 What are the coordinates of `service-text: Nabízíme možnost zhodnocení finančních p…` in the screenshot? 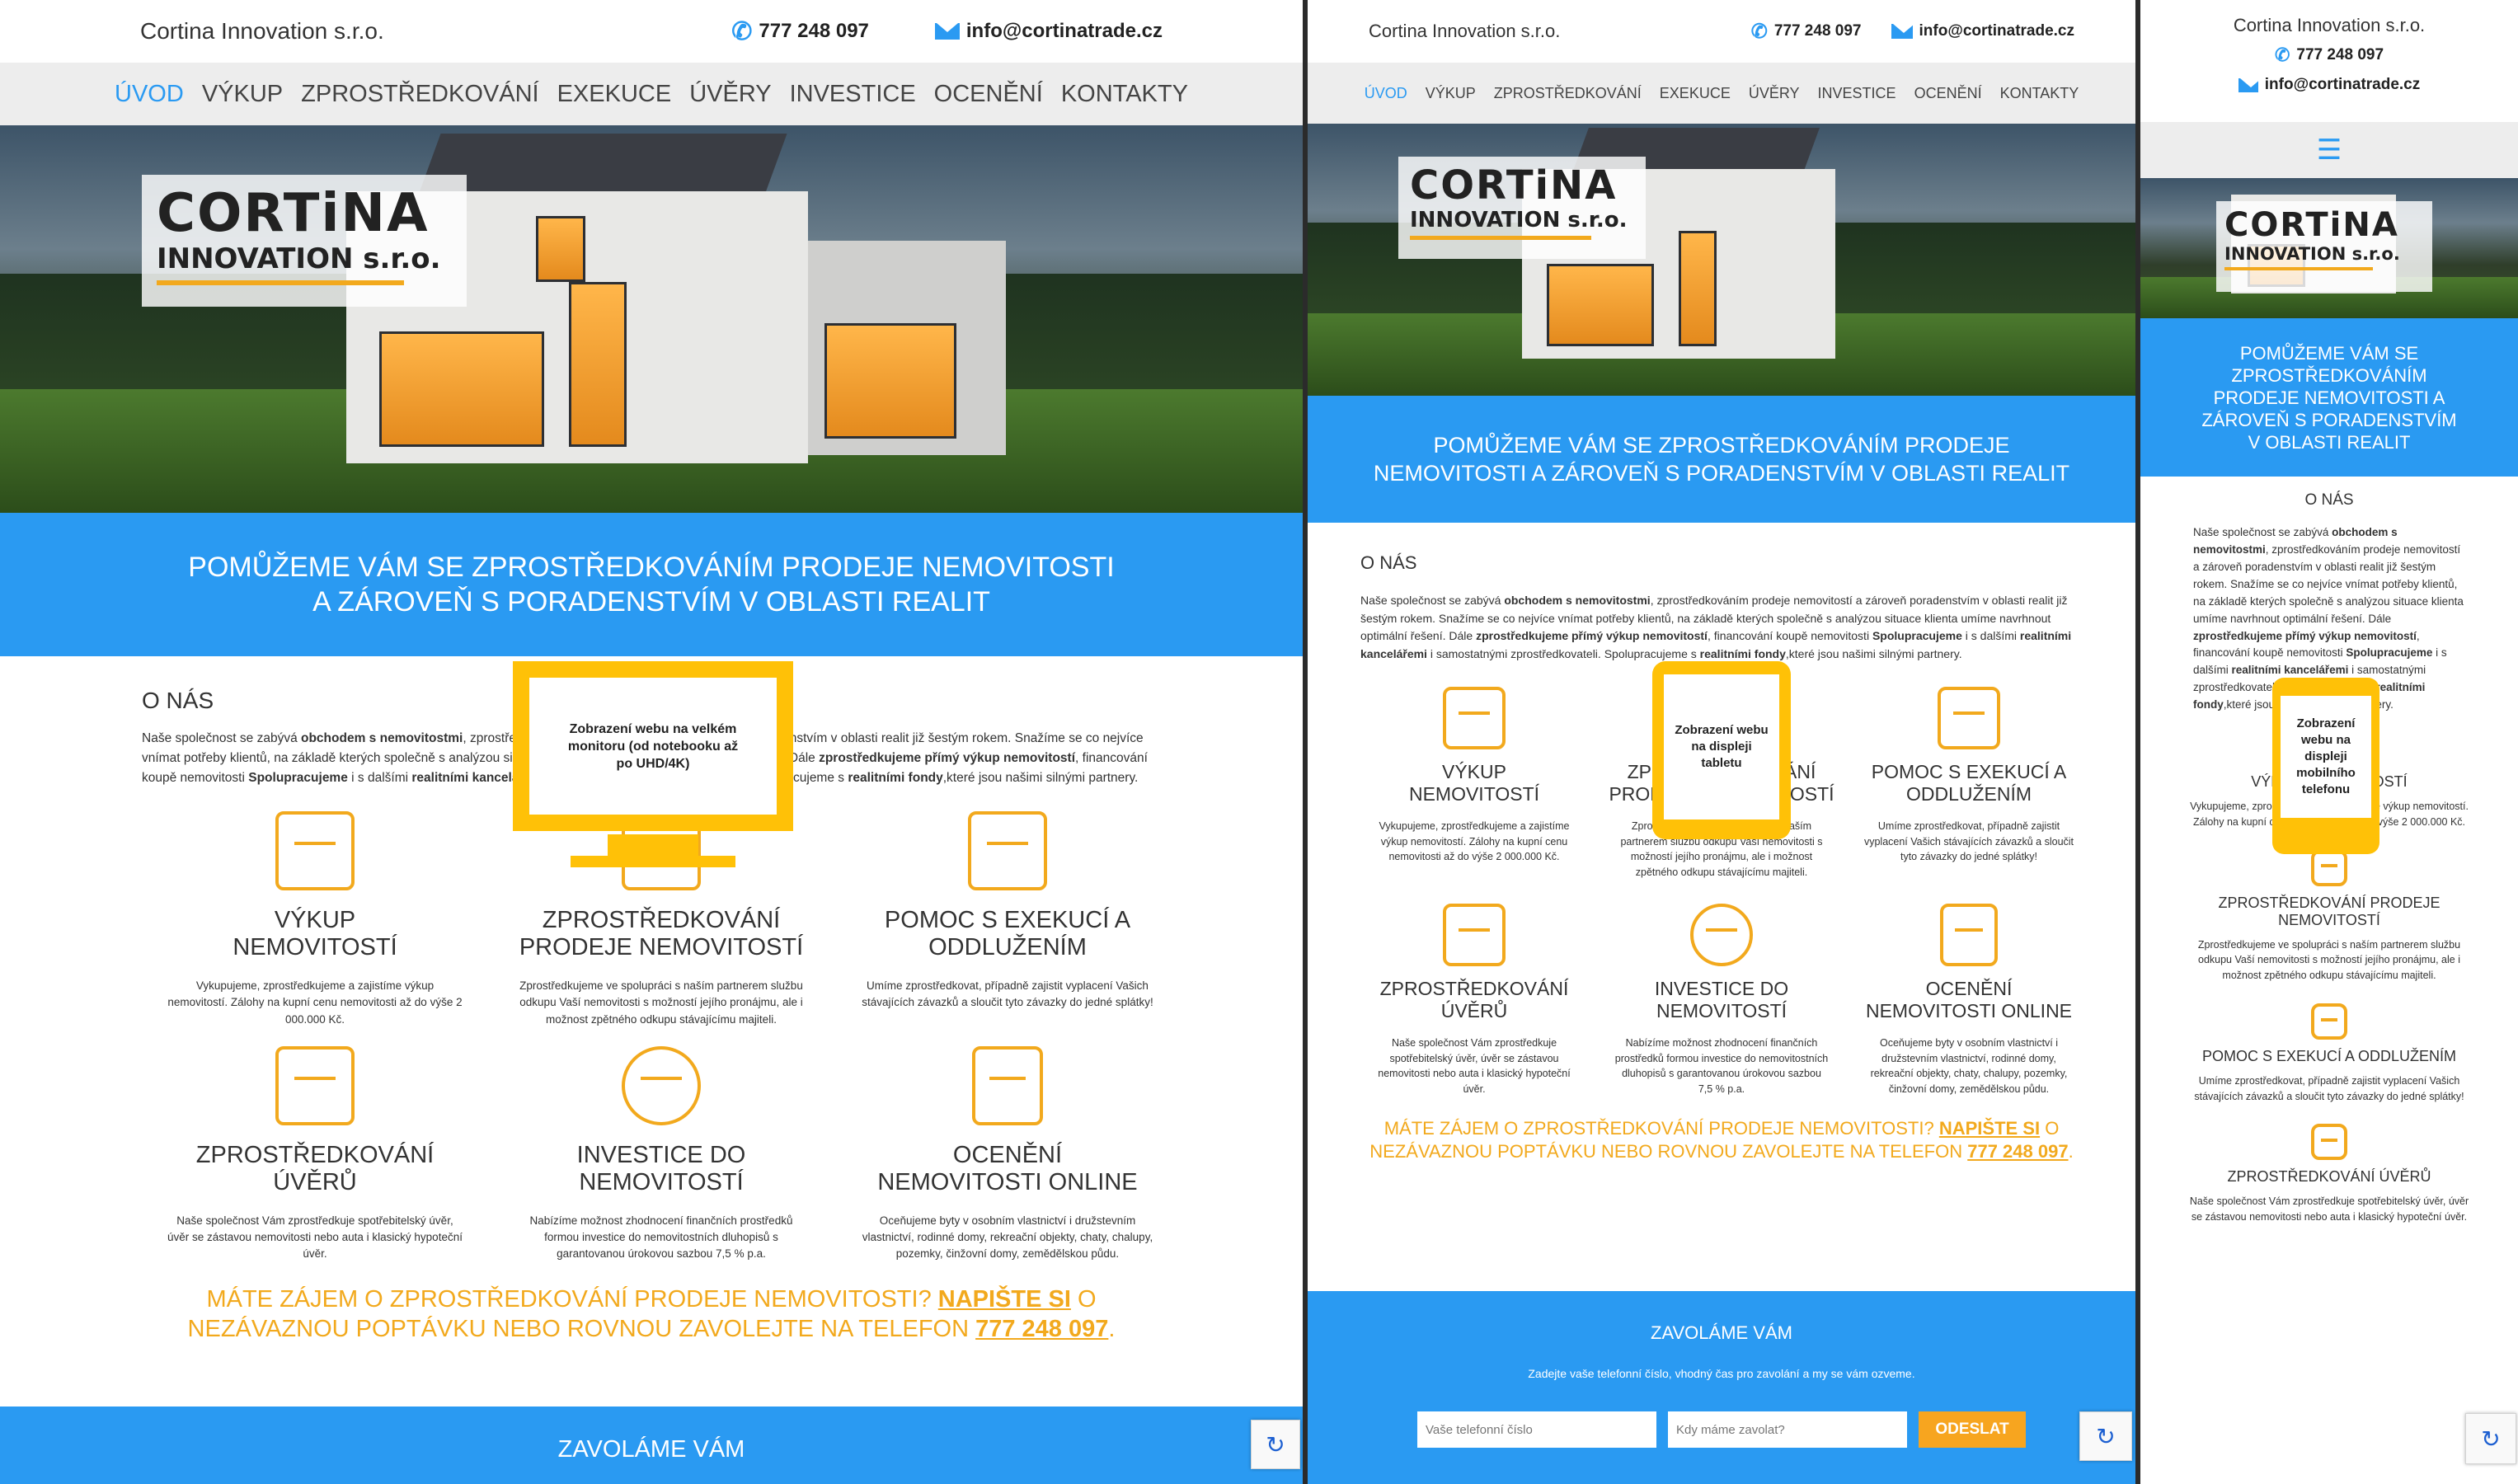 It's located at (1721, 1065).